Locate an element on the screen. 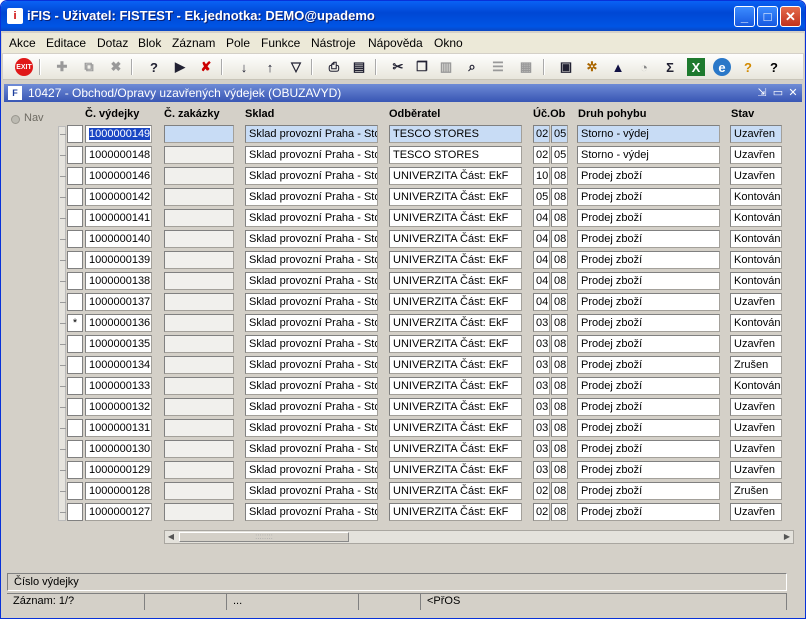 The height and width of the screenshot is (619, 806). filter-icon: ▽ is located at coordinates (296, 67).